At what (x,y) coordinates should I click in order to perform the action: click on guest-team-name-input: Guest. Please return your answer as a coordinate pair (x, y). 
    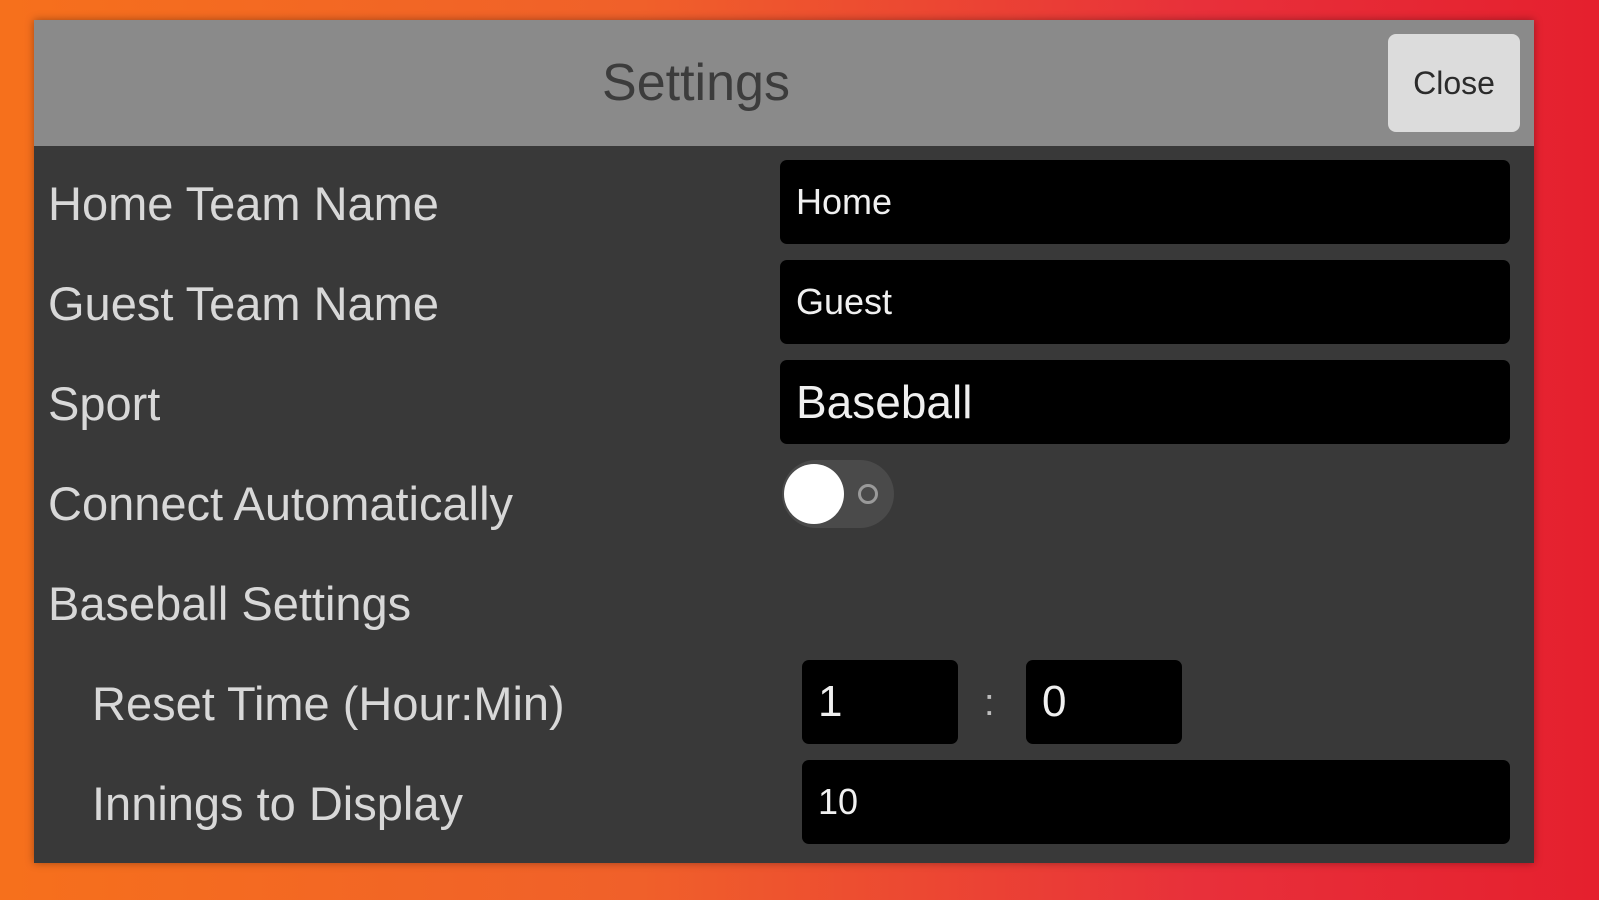
    Looking at the image, I should click on (1145, 302).